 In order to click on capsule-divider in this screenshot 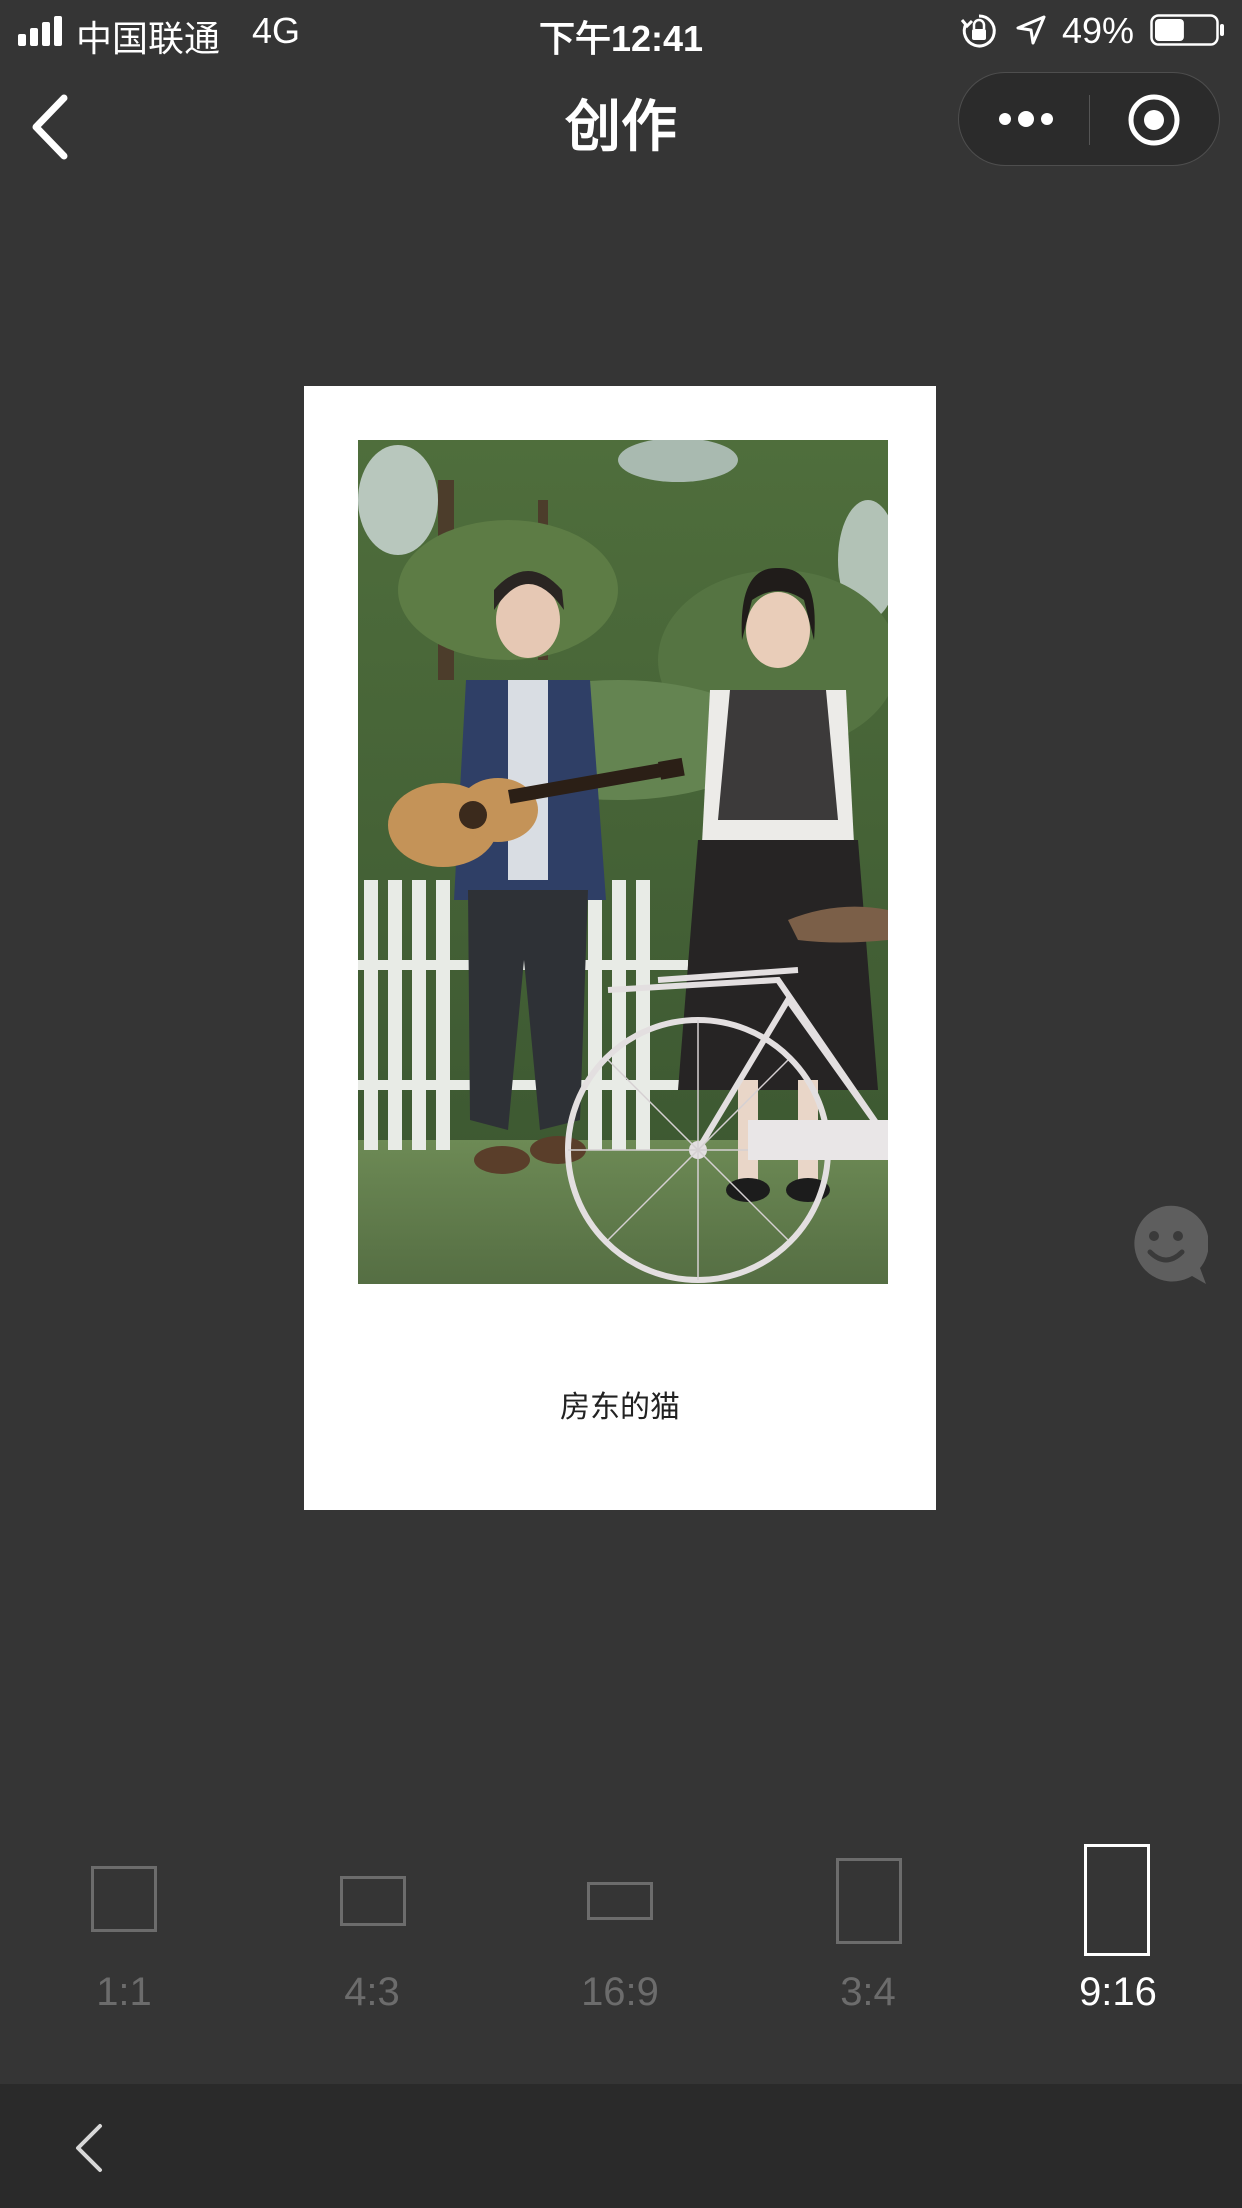, I will do `click(1089, 120)`.